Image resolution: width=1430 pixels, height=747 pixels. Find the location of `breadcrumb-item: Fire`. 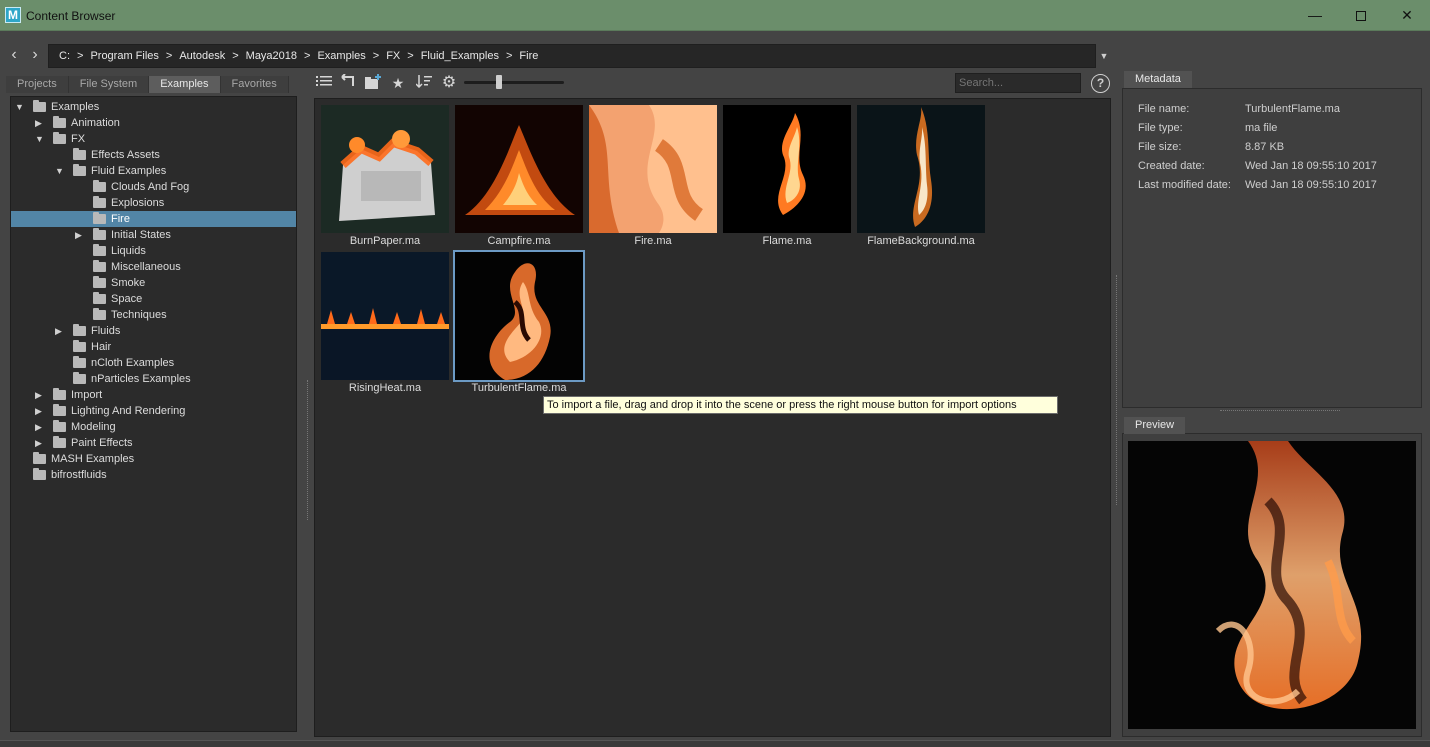

breadcrumb-item: Fire is located at coordinates (528, 56).